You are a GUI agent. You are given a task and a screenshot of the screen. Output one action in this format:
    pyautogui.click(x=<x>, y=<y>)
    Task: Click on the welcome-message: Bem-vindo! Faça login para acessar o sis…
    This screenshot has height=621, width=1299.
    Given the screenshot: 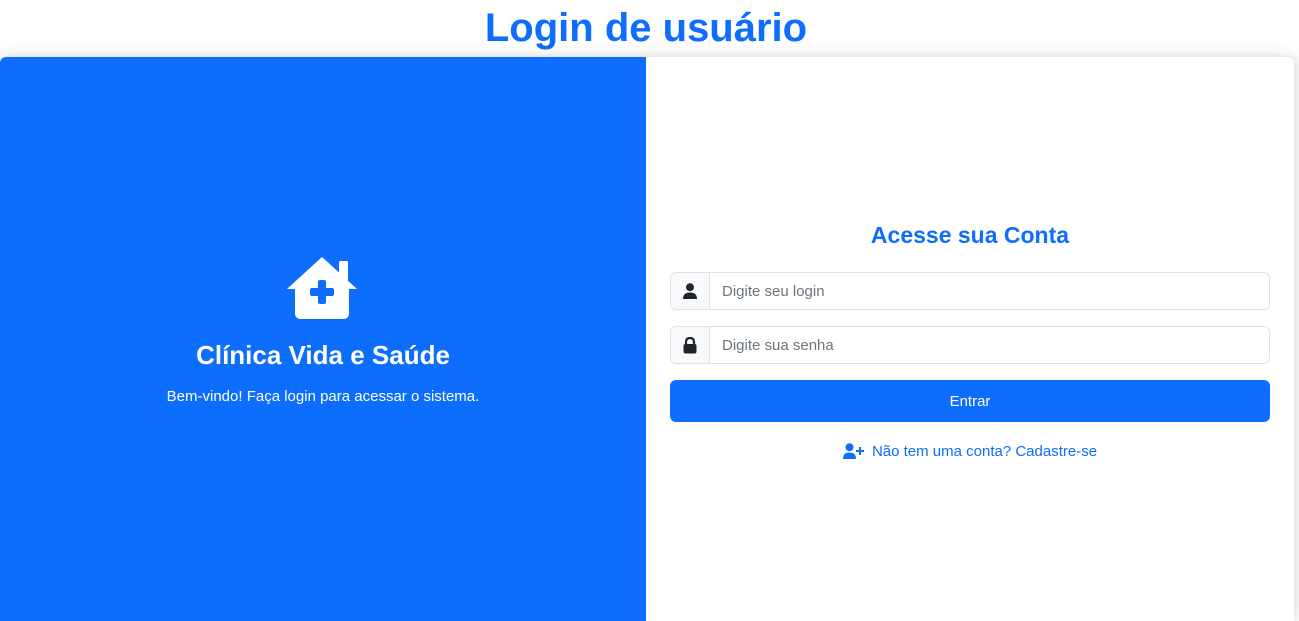 What is the action you would take?
    pyautogui.click(x=323, y=396)
    